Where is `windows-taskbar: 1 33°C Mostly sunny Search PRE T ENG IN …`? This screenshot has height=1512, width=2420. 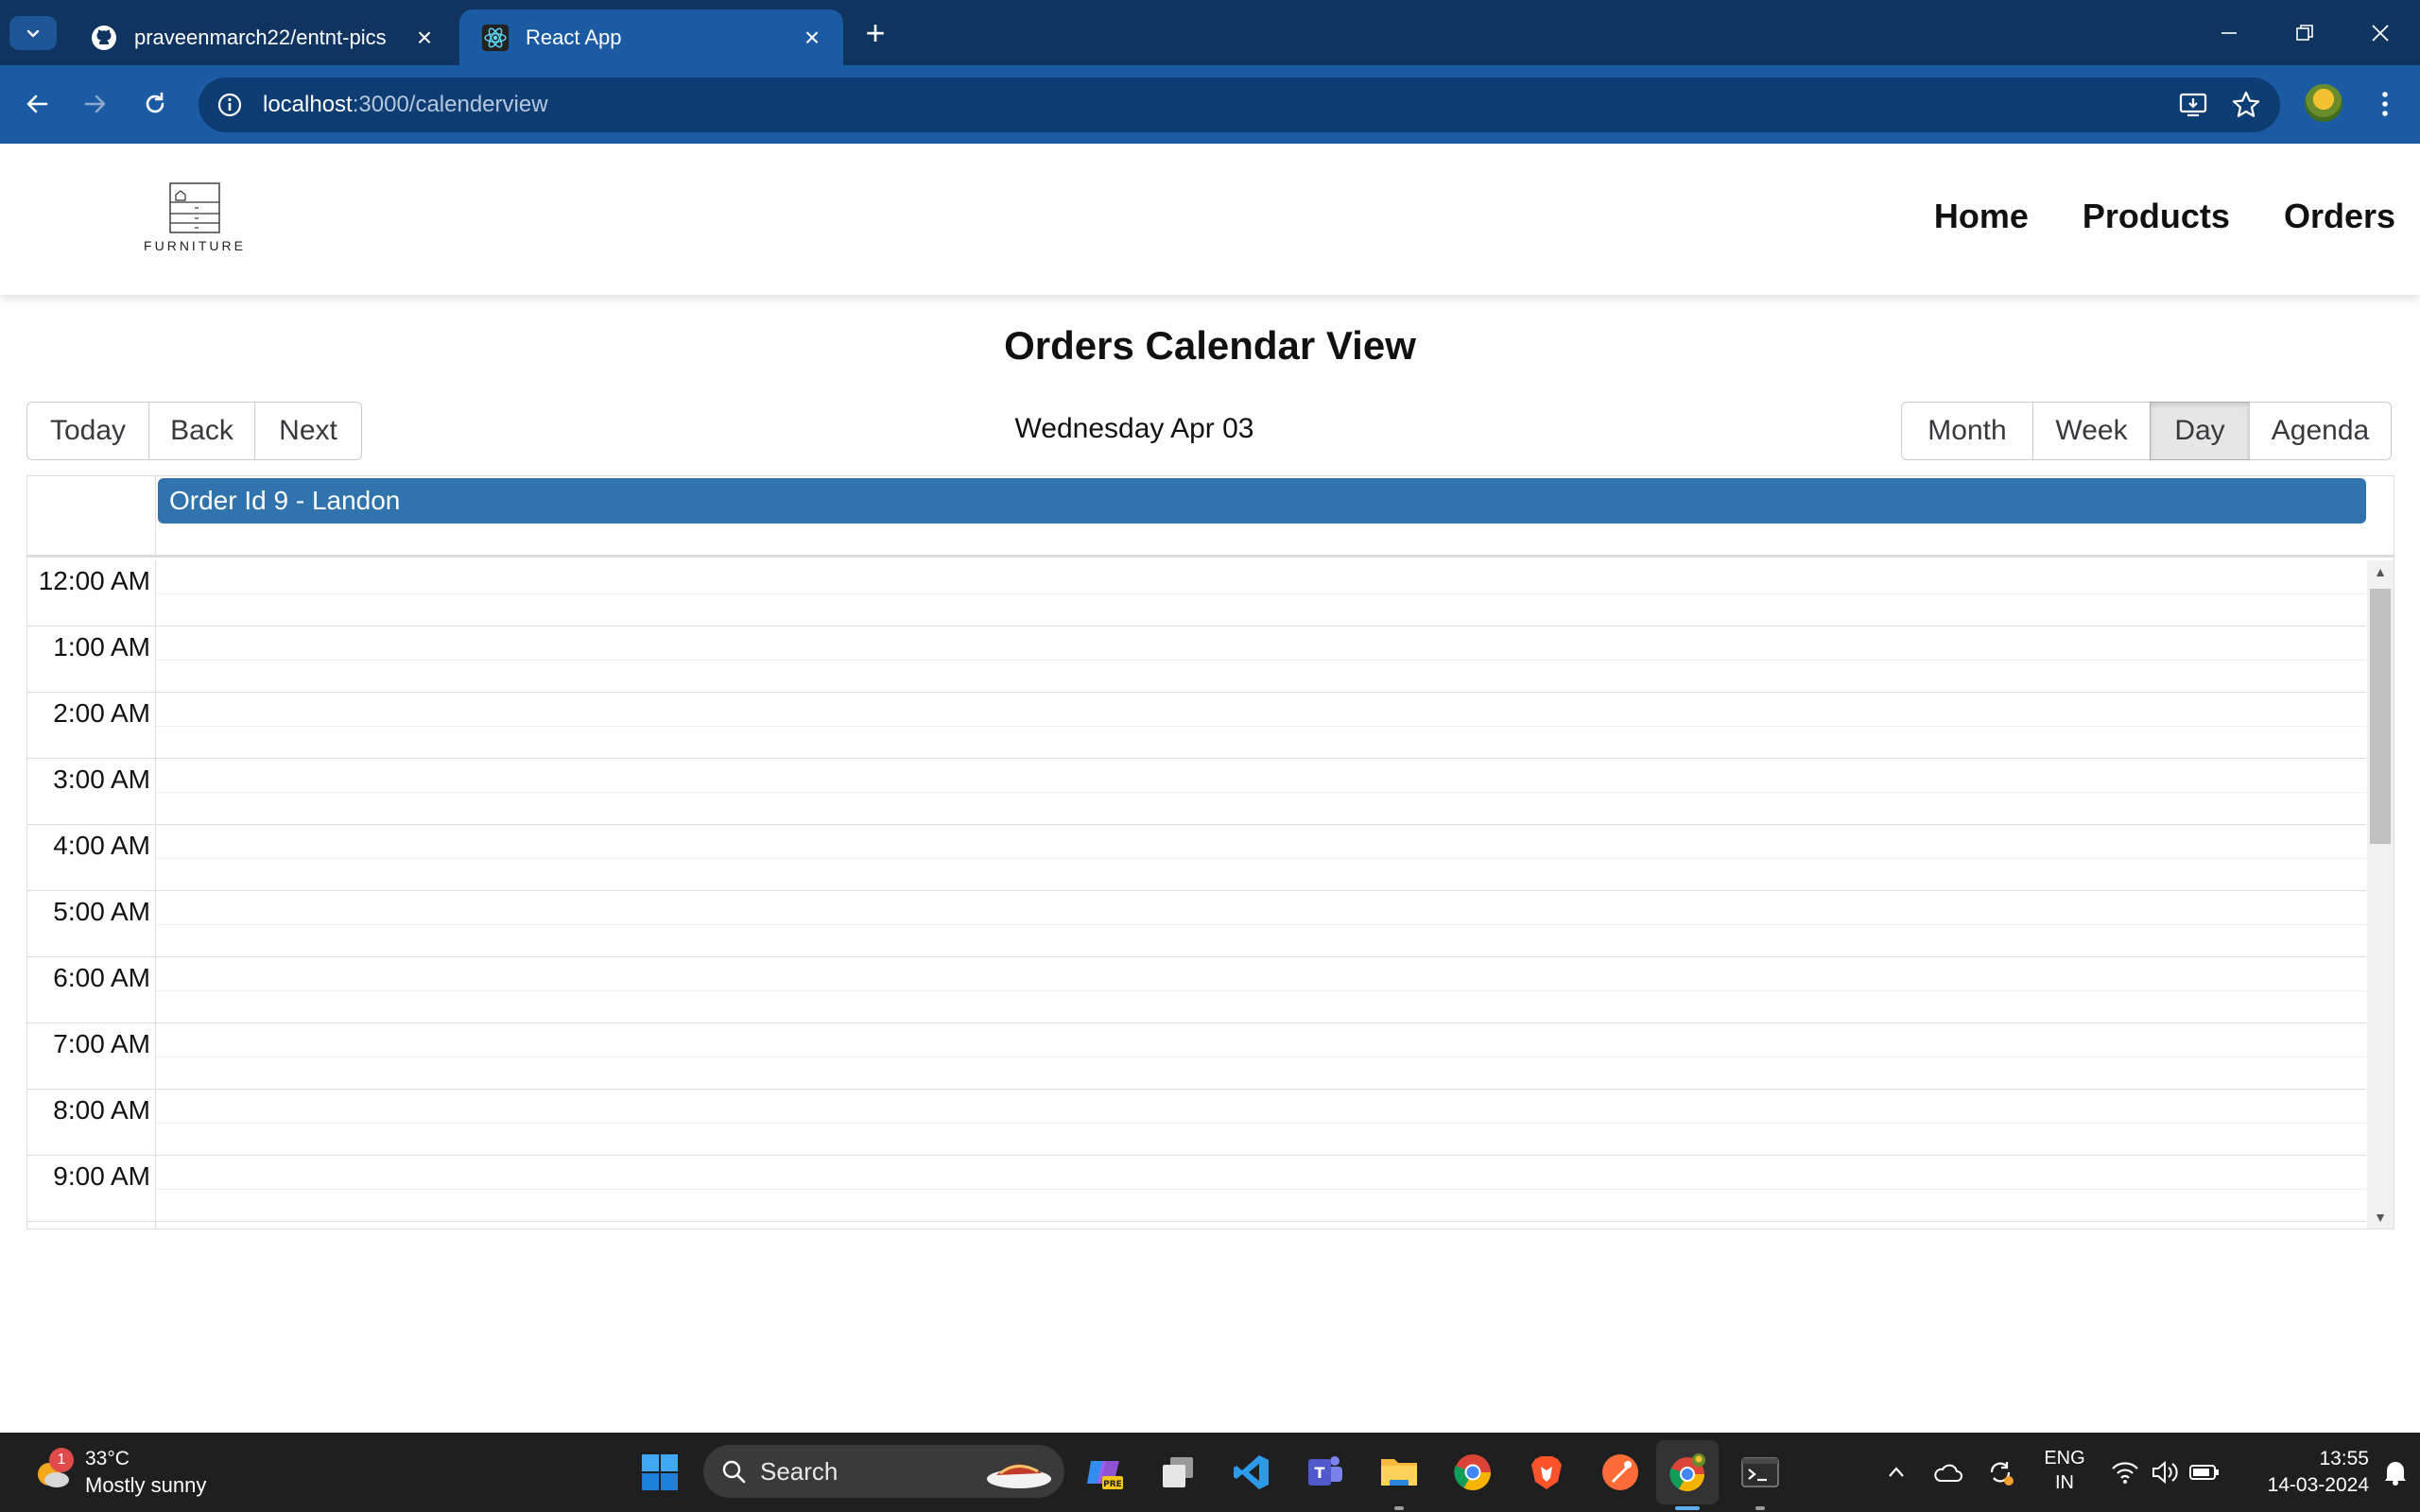
windows-taskbar: 1 33°C Mostly sunny Search PRE T ENG IN … is located at coordinates (1210, 1472).